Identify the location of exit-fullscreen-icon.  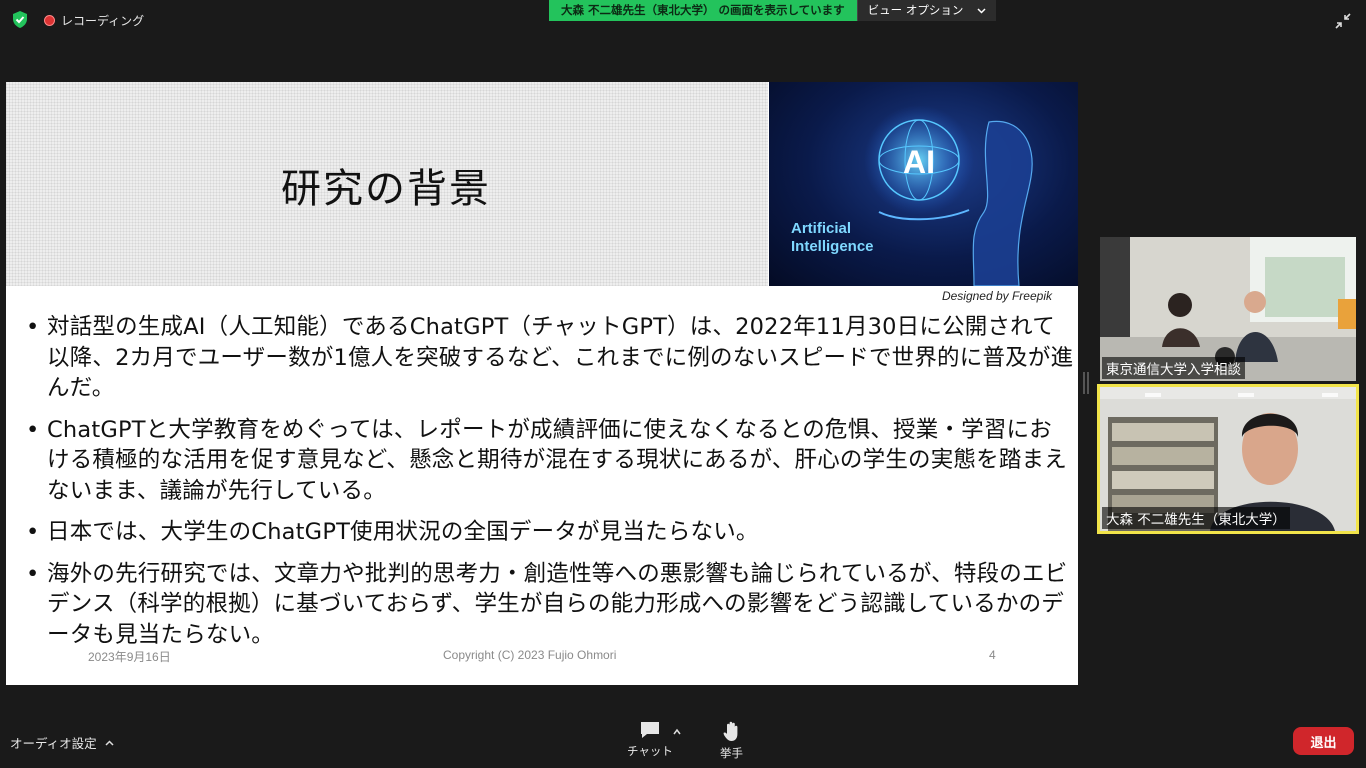
(1343, 21).